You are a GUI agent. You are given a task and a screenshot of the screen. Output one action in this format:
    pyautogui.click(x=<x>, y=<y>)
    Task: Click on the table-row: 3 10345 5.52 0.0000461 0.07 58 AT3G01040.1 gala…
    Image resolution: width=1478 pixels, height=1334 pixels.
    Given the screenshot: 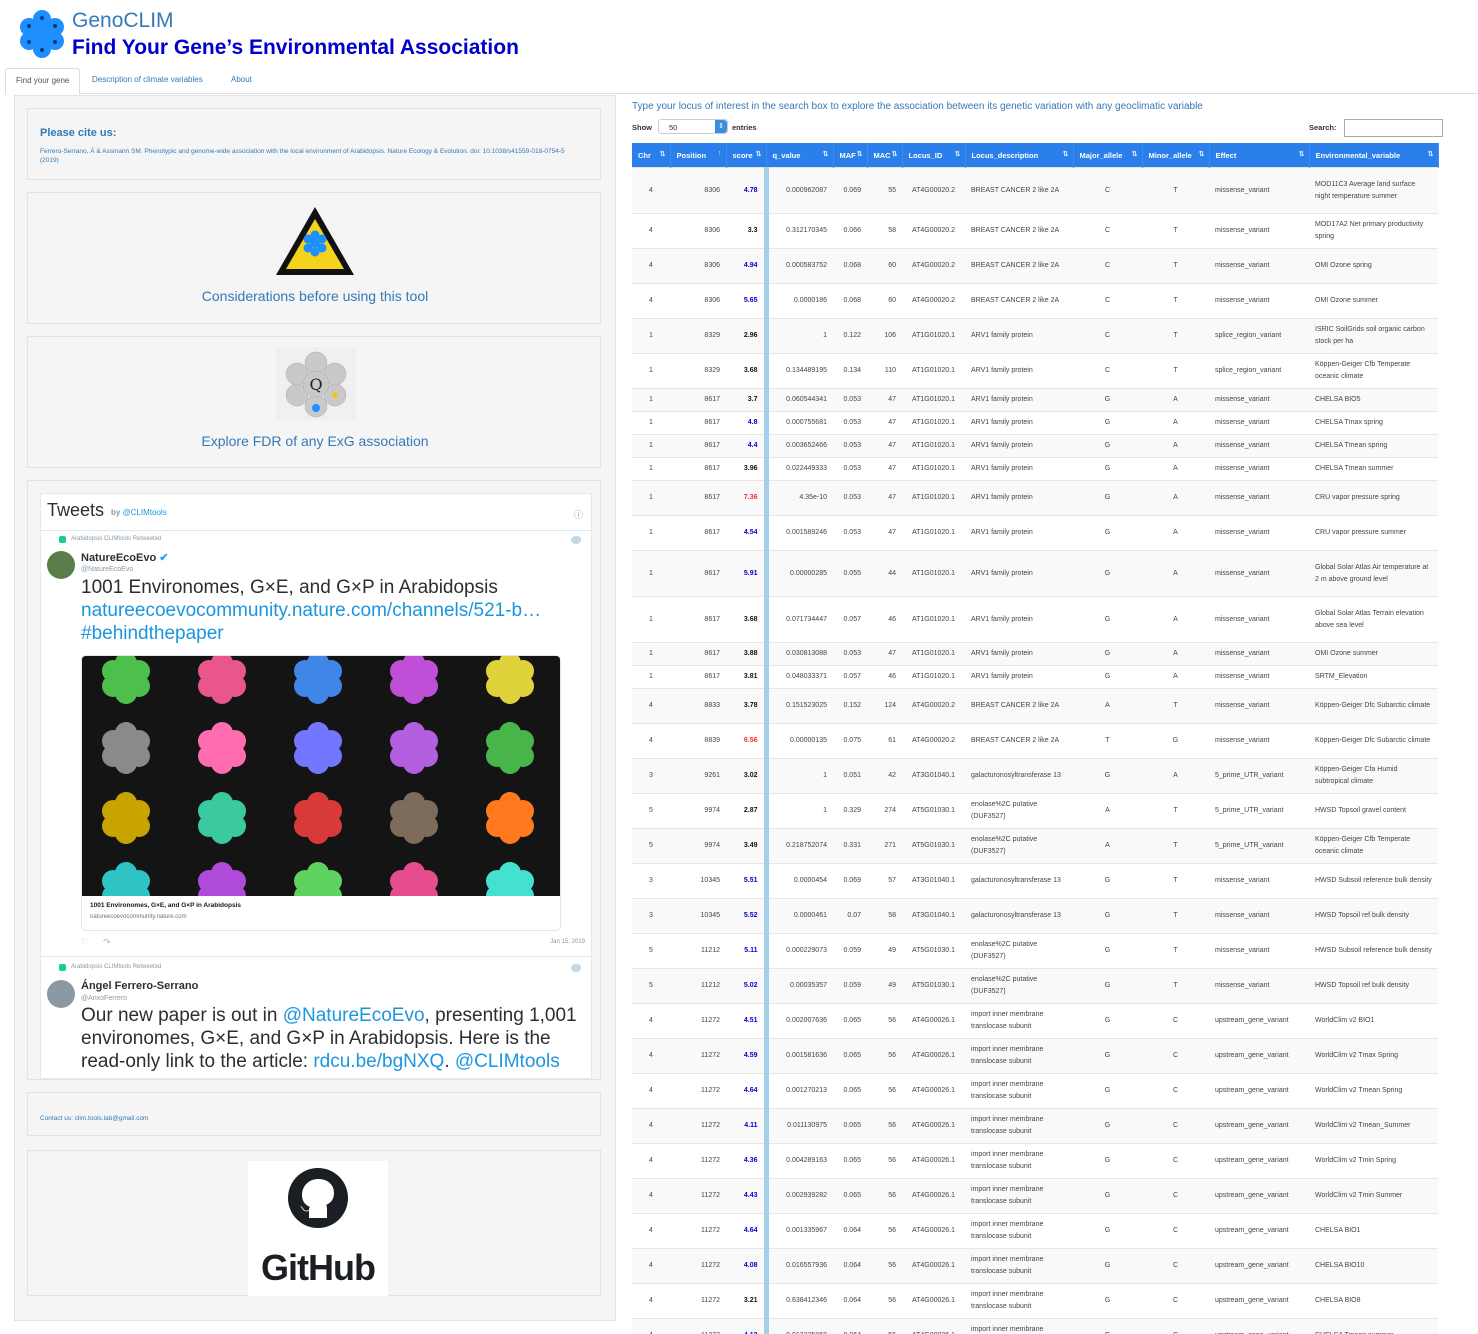 What is the action you would take?
    pyautogui.click(x=1035, y=916)
    